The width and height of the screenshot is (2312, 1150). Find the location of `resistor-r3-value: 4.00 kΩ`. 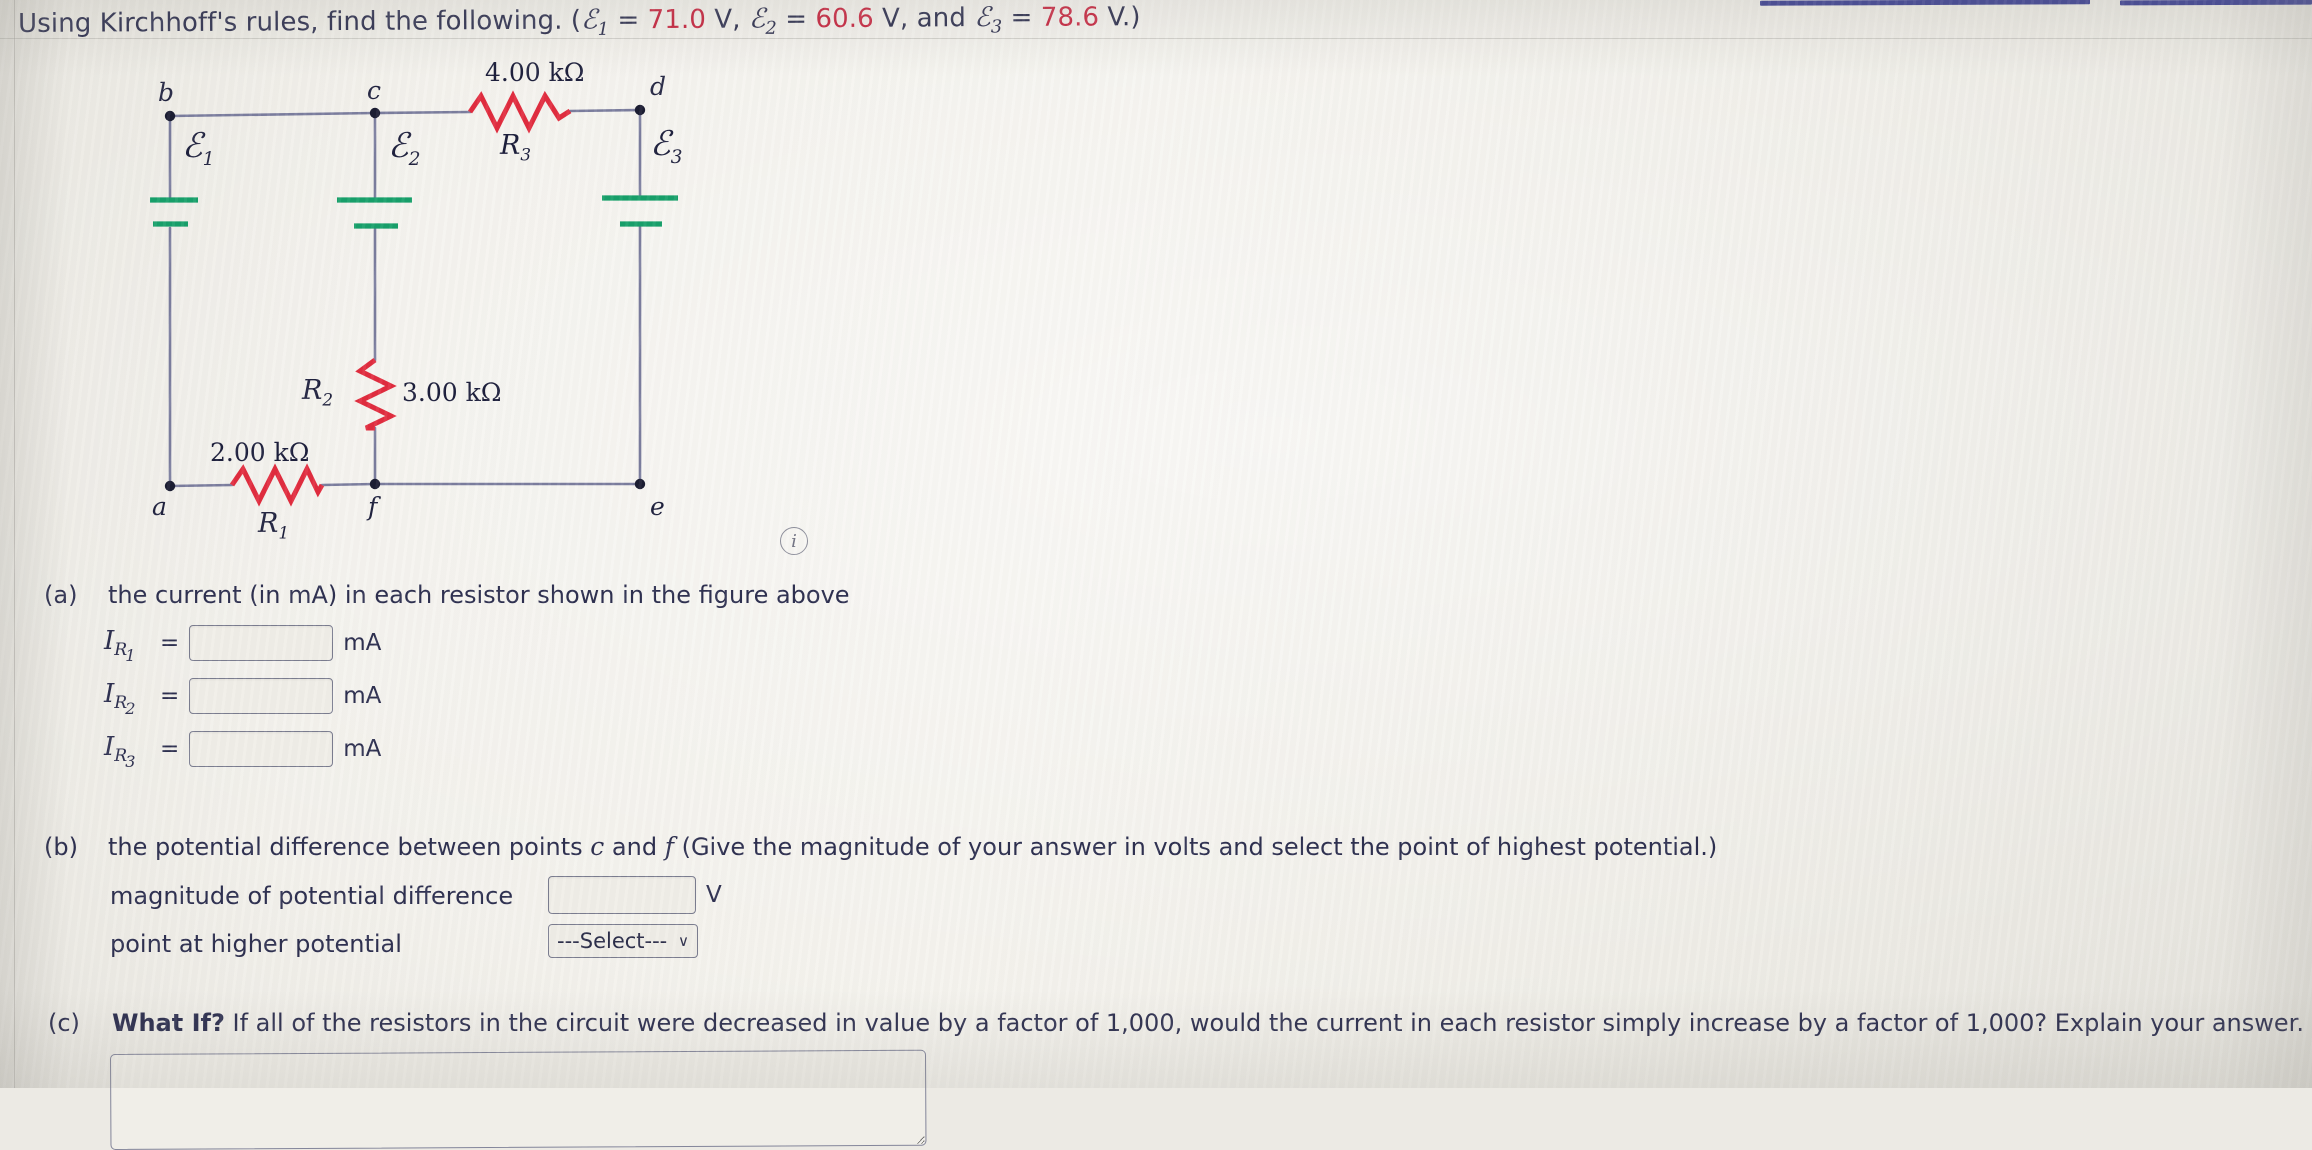

resistor-r3-value: 4.00 kΩ is located at coordinates (535, 72).